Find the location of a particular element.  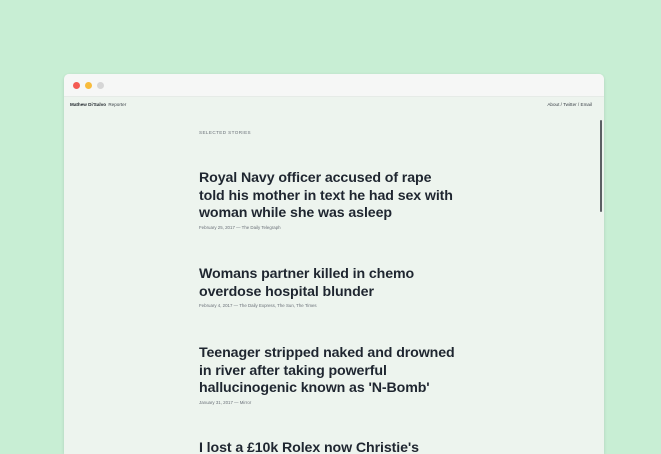

author-role: Reporter is located at coordinates (117, 104).